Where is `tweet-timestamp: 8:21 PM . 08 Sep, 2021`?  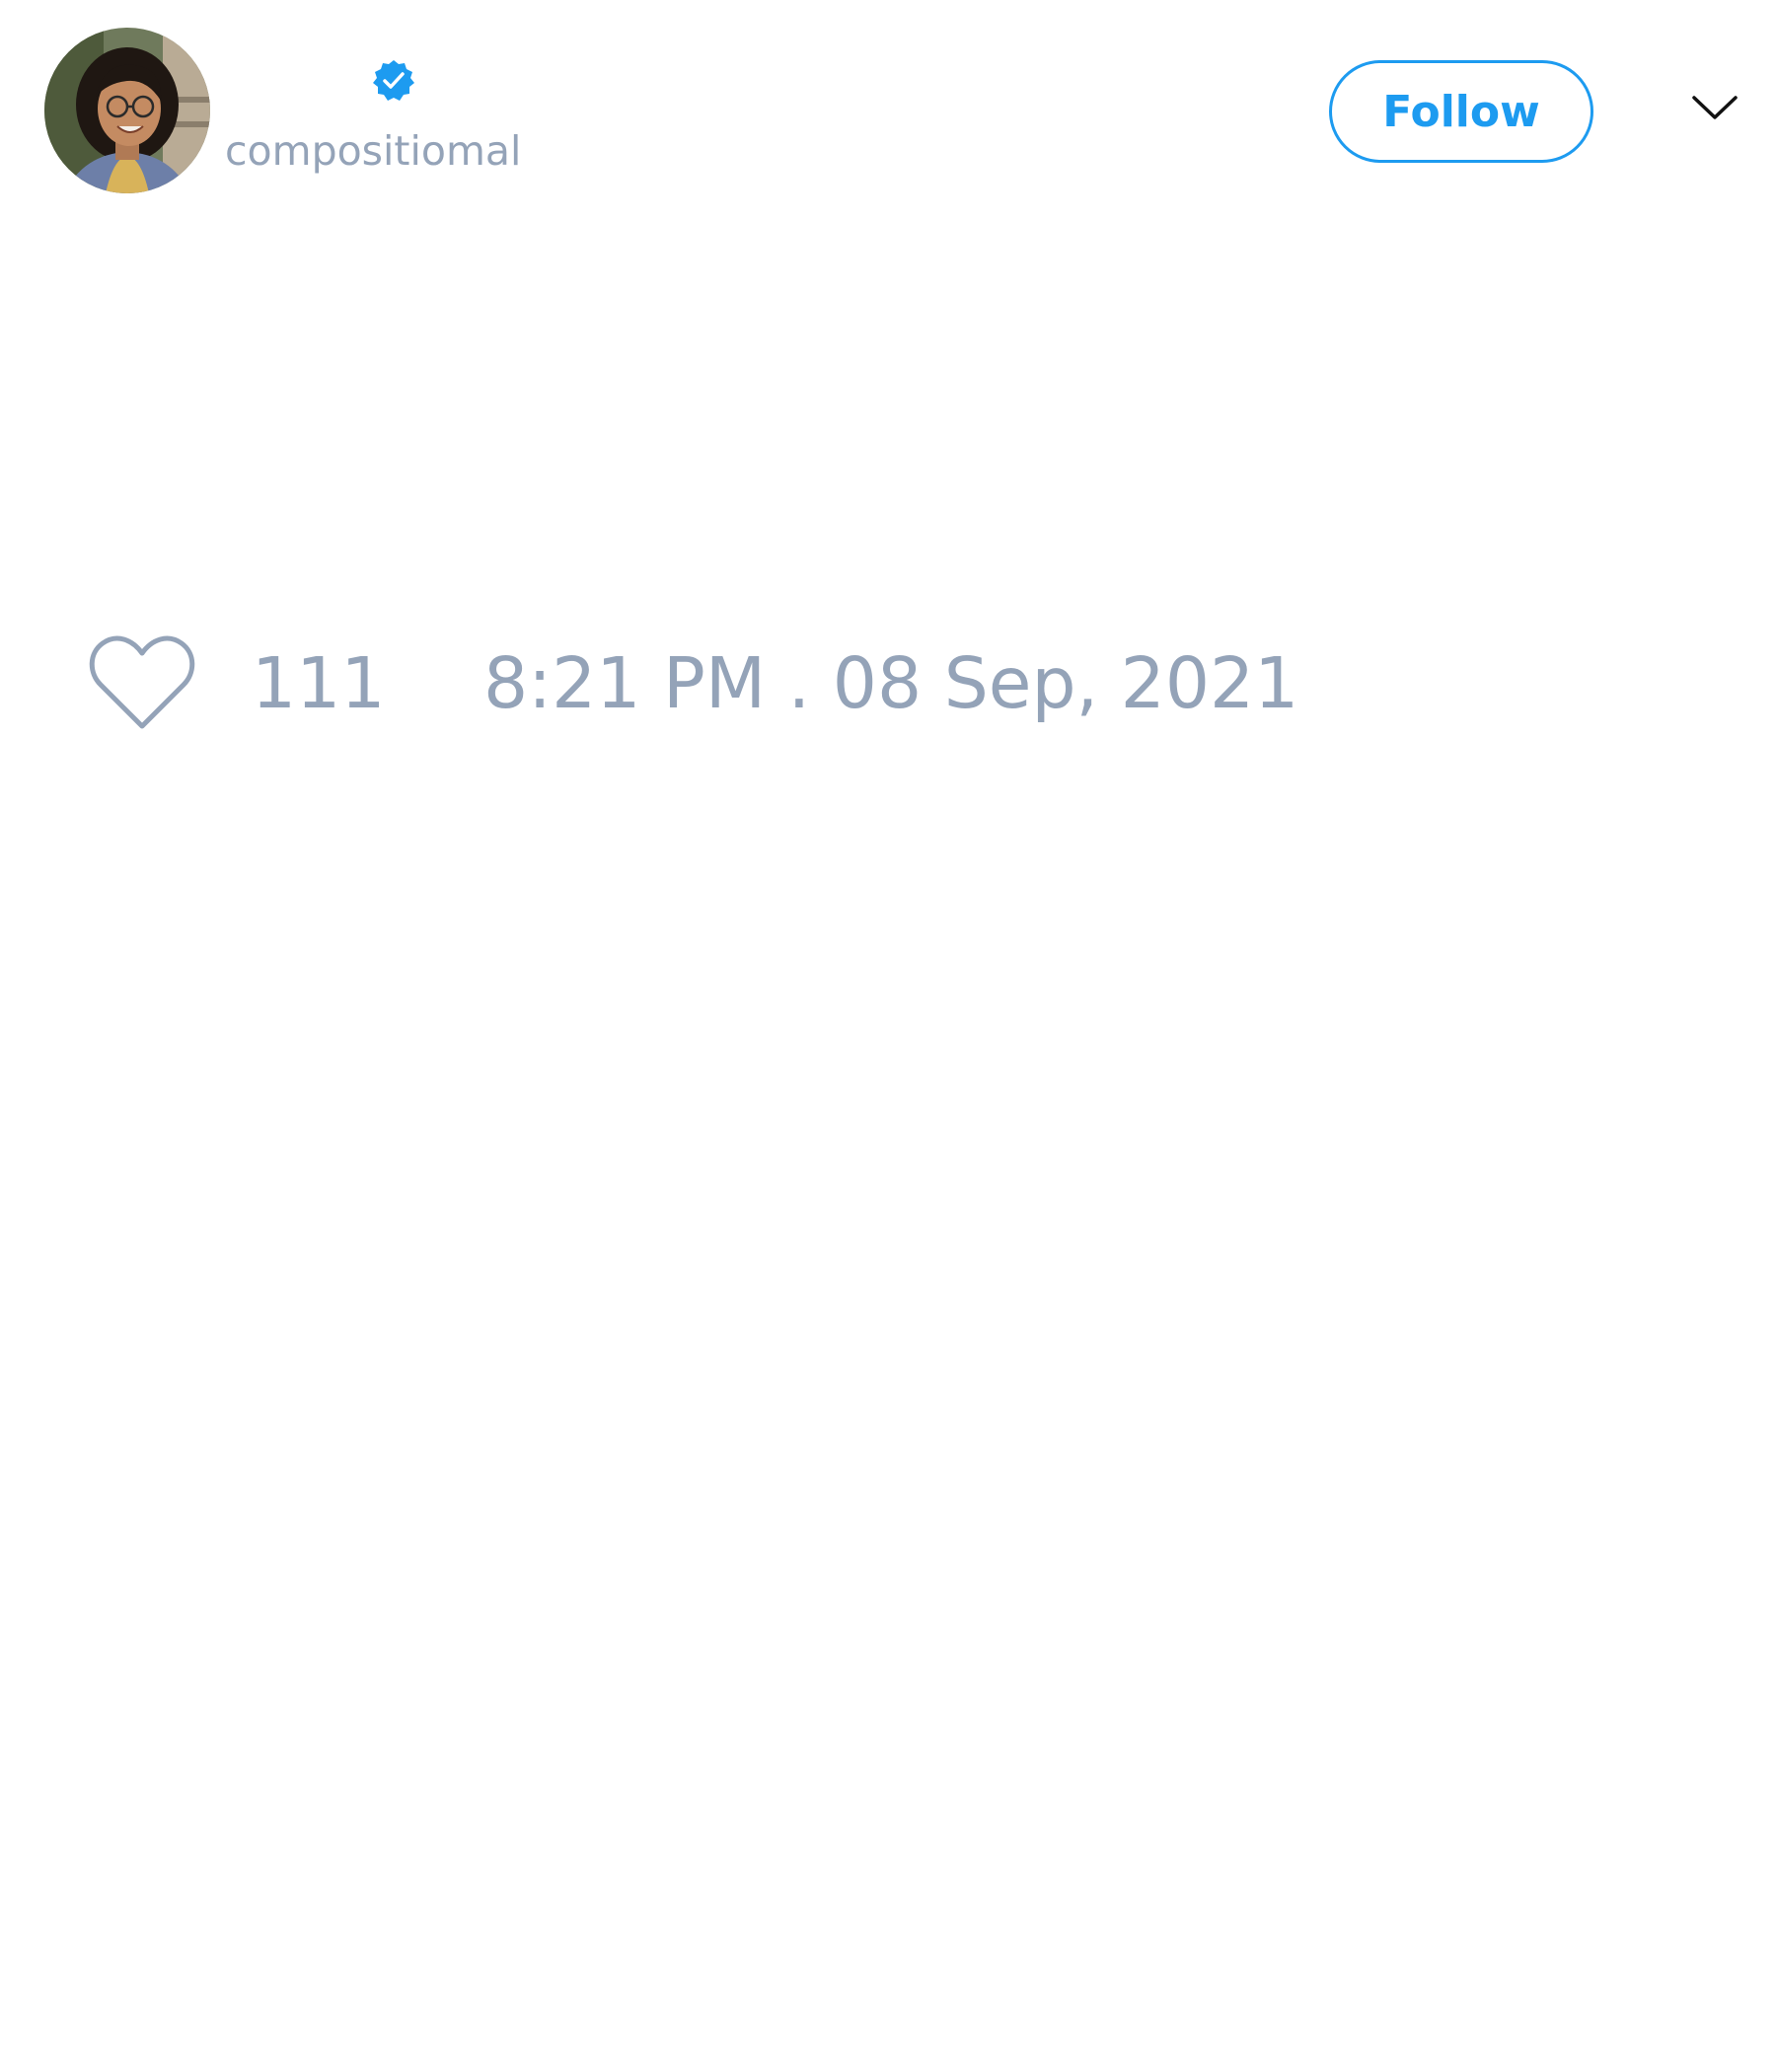
tweet-timestamp: 8:21 PM . 08 Sep, 2021 is located at coordinates (891, 684).